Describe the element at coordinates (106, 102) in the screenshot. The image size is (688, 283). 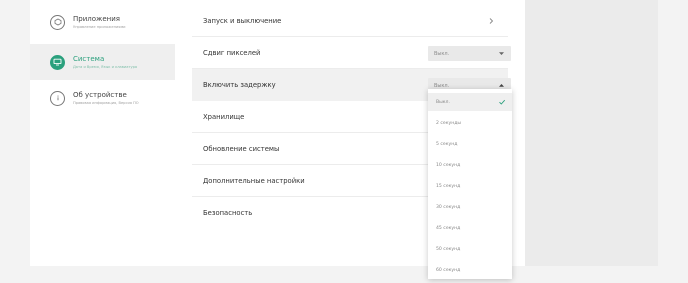
I see `sidebar-item-subtitle: Правовая информация, Версия ПО` at that location.